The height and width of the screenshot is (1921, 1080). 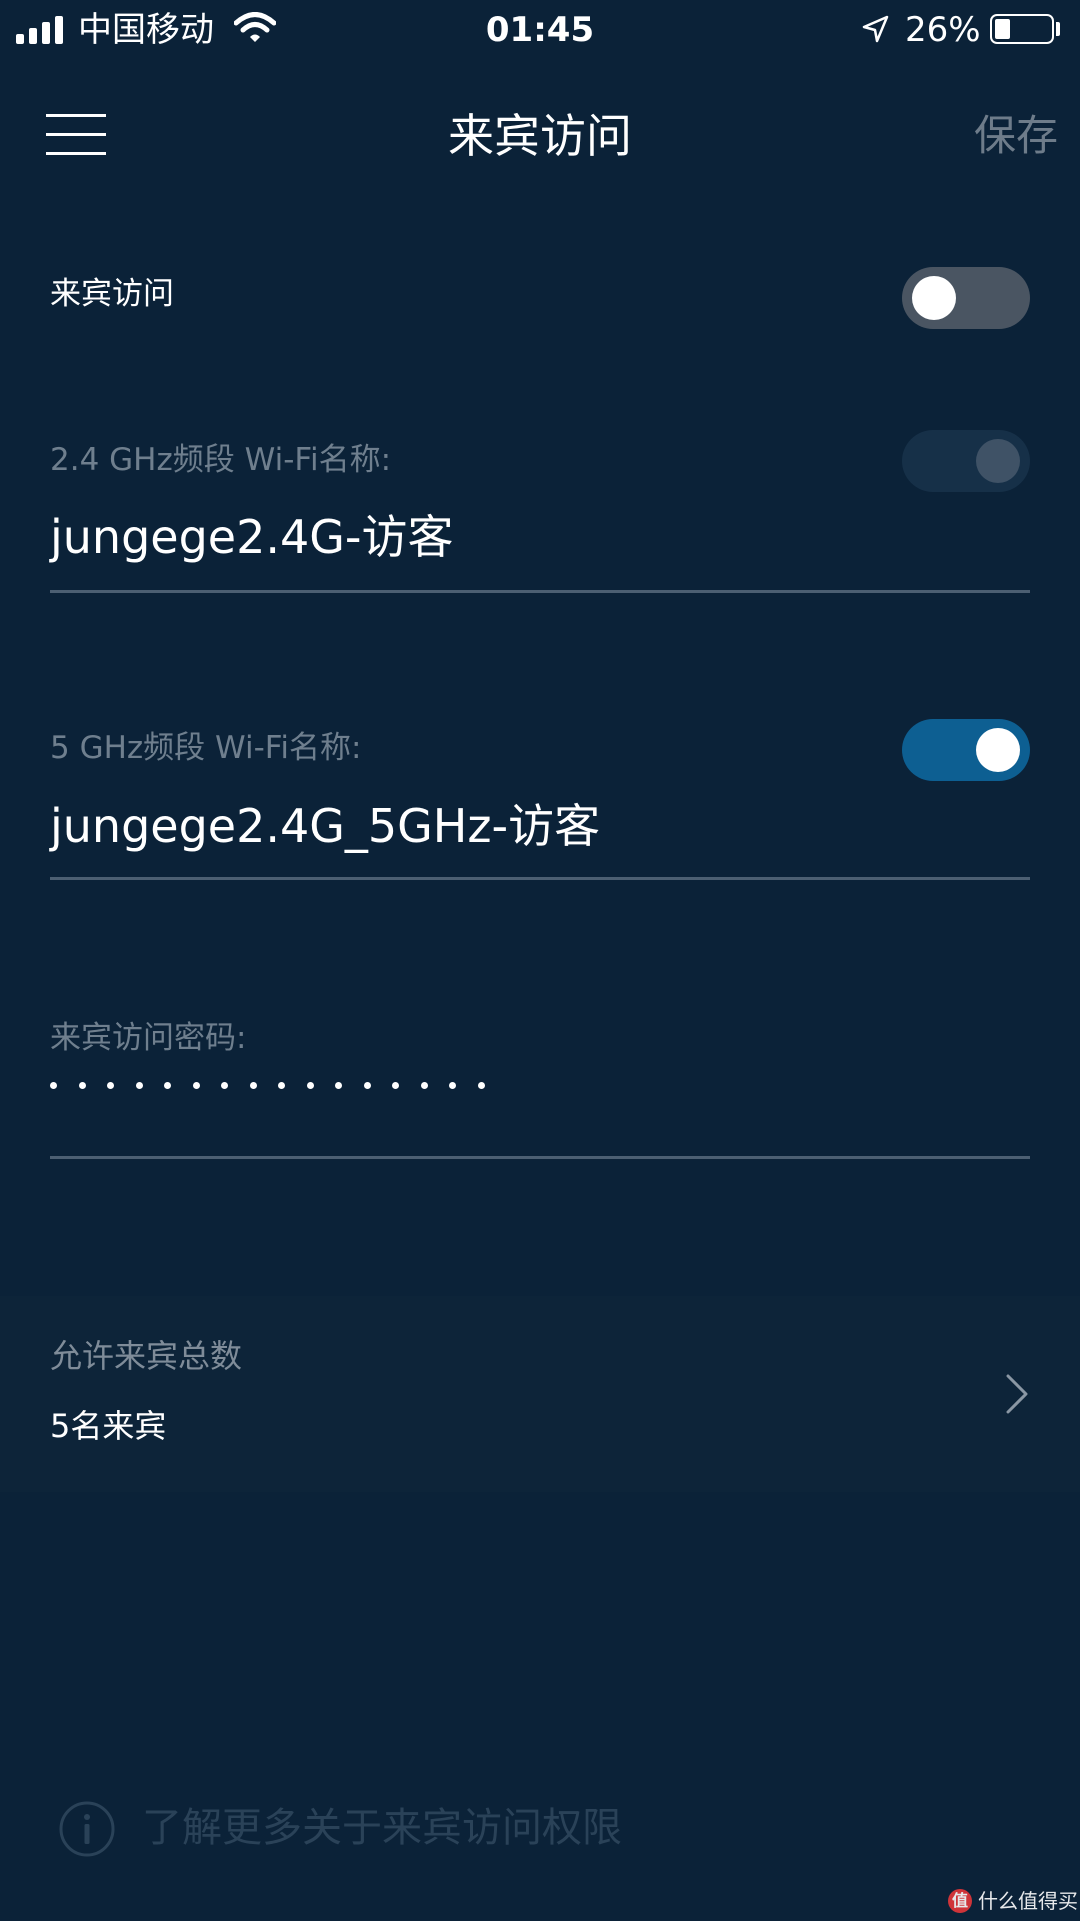 I want to click on band-5-underline, so click(x=540, y=878).